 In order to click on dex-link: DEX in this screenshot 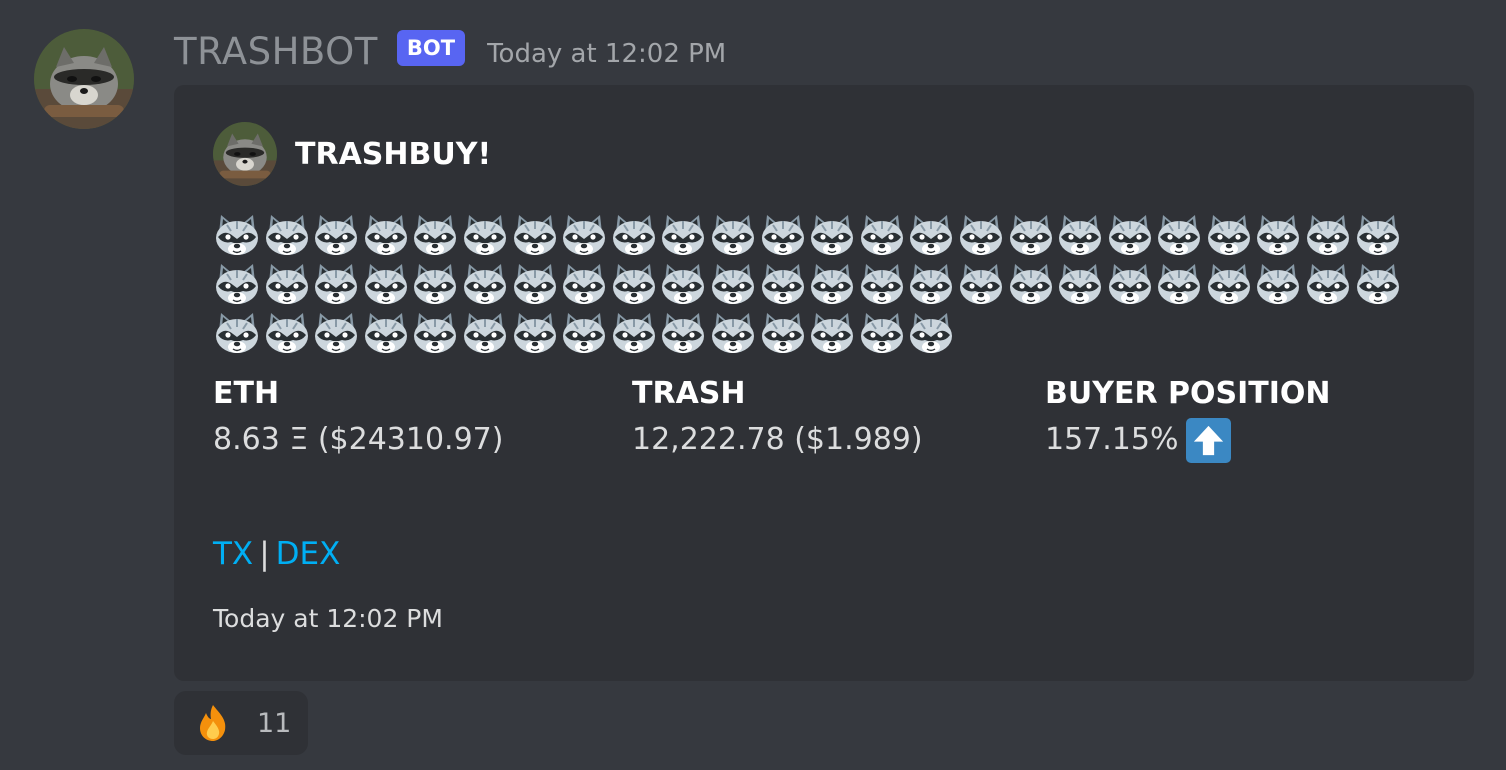, I will do `click(308, 554)`.